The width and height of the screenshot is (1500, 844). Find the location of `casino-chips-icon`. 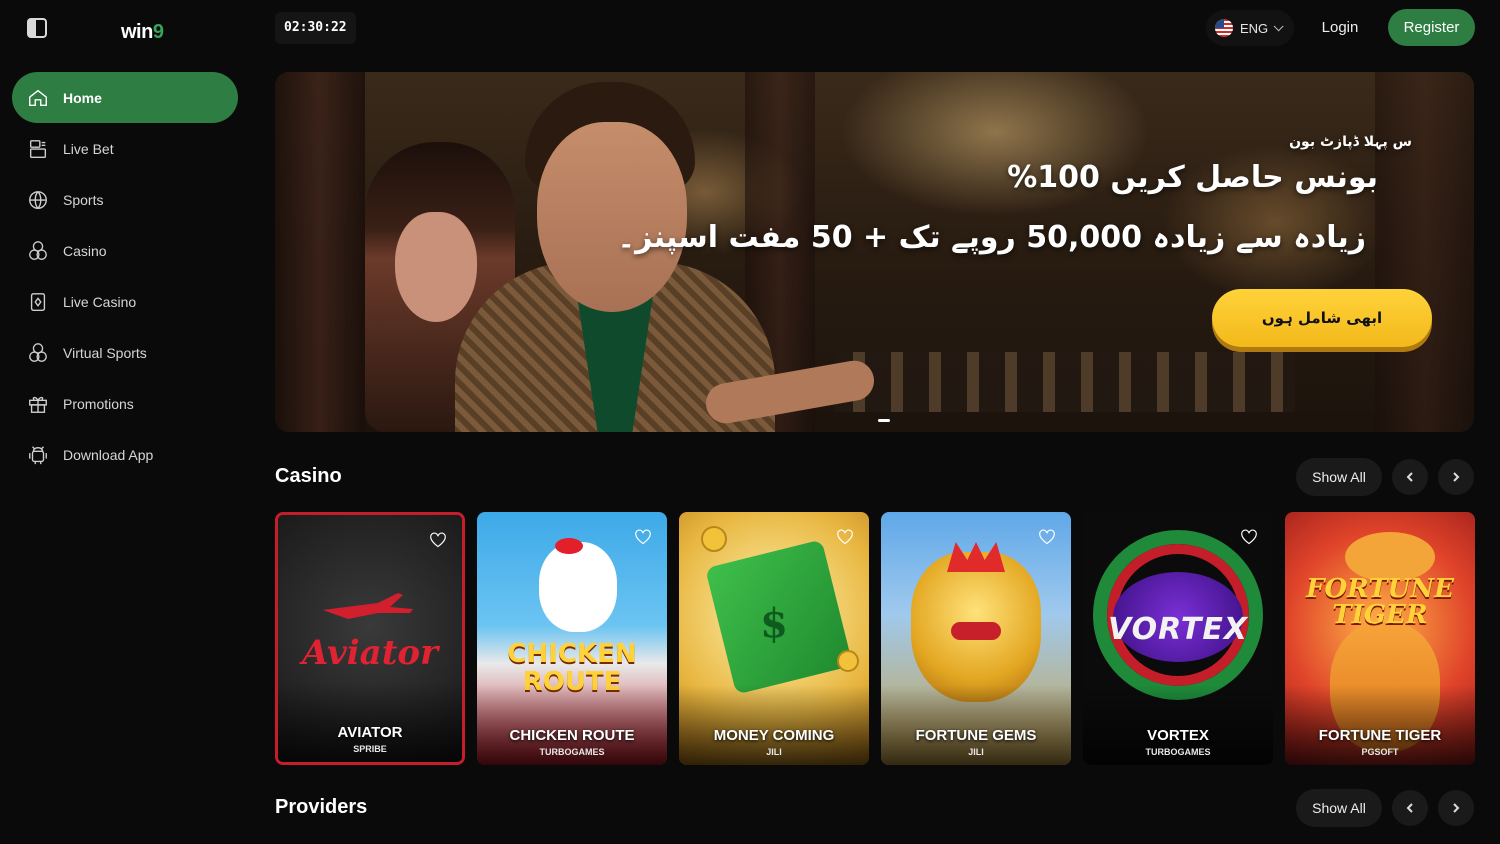

casino-chips-icon is located at coordinates (38, 251).